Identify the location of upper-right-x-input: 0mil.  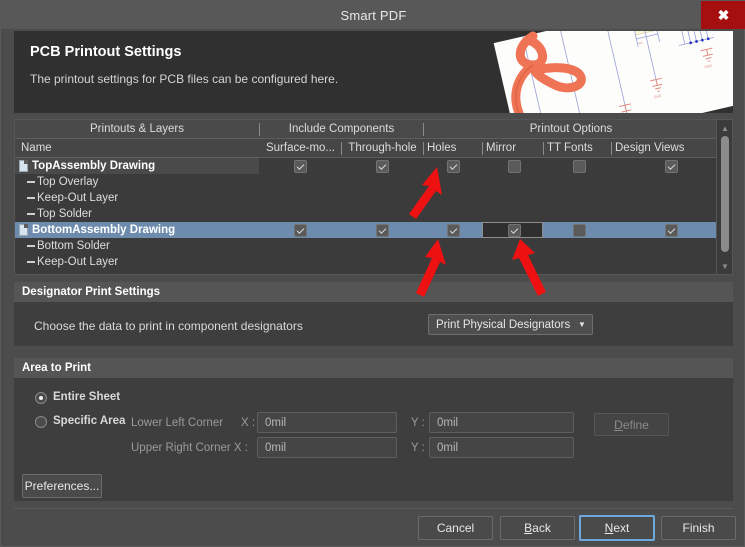
(327, 447).